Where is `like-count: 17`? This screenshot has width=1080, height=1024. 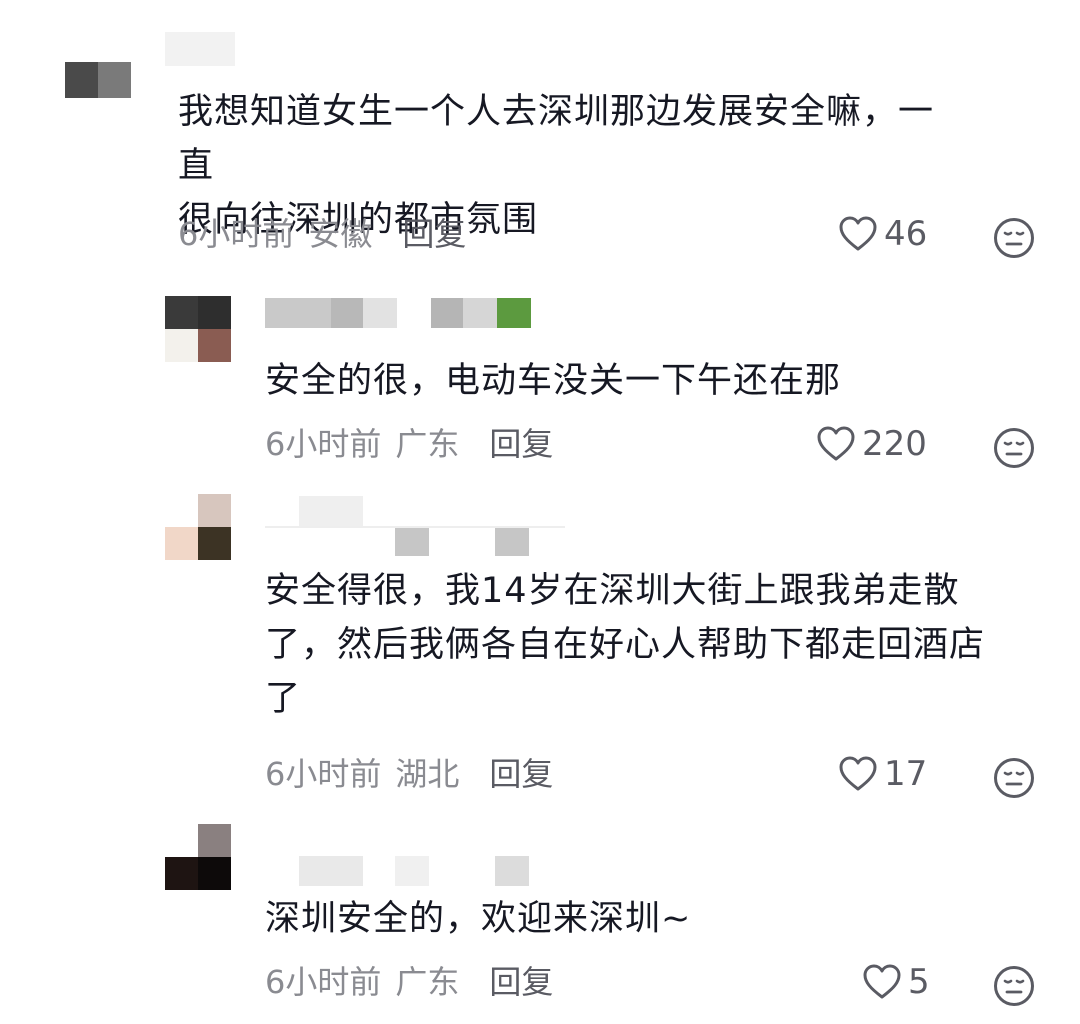 like-count: 17 is located at coordinates (906, 774).